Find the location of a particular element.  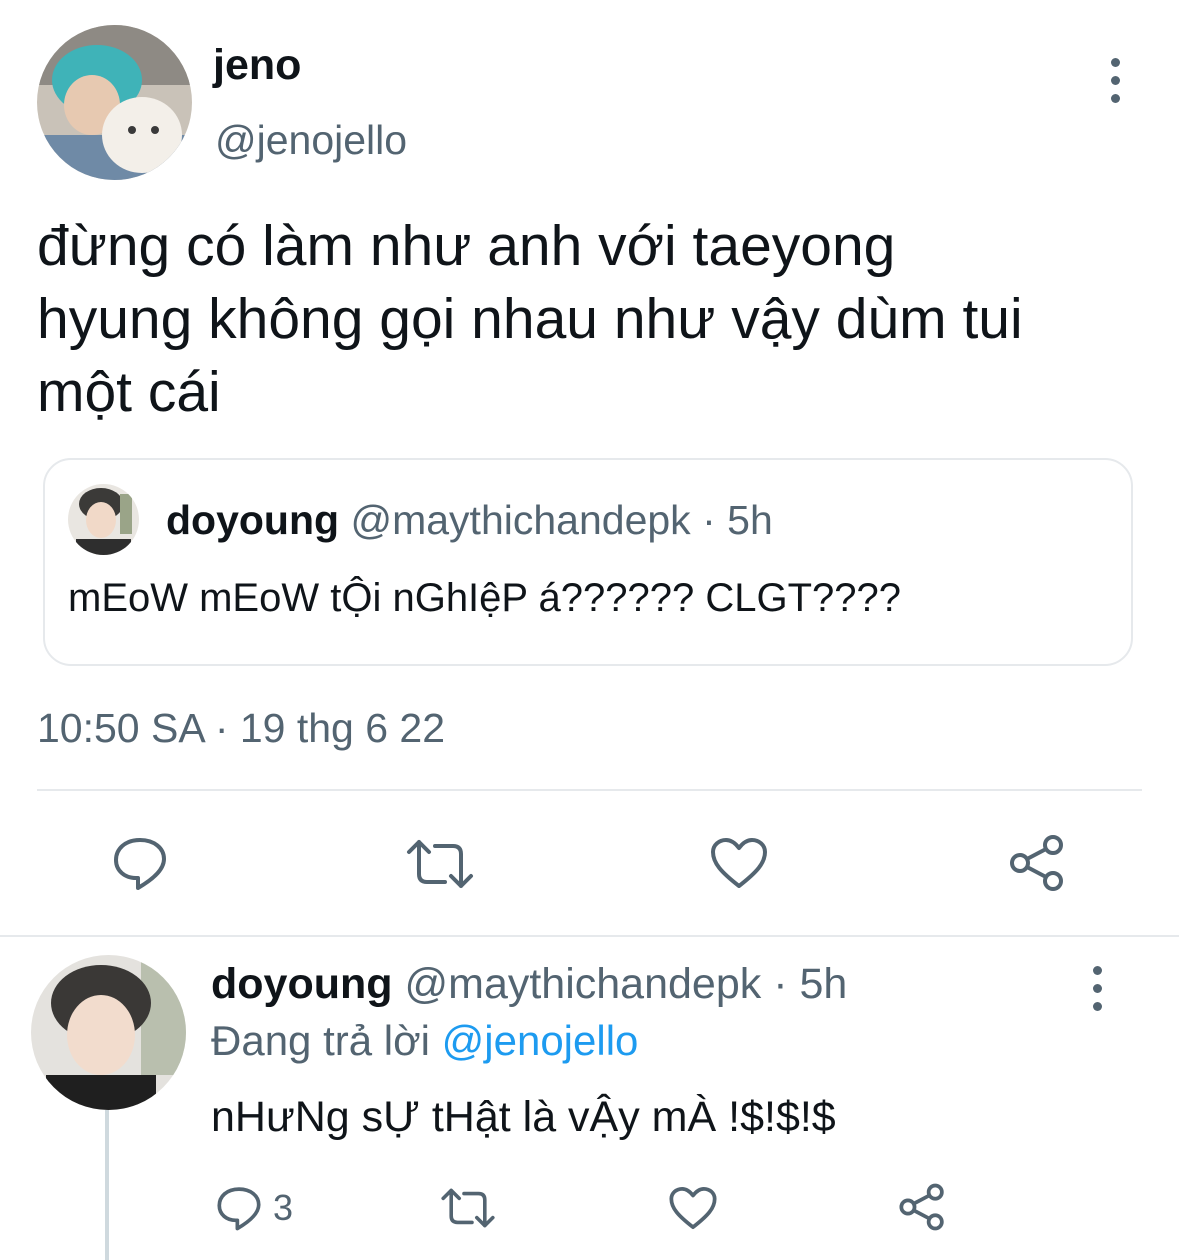

replying-to-handle: @jenojello is located at coordinates (540, 1040).